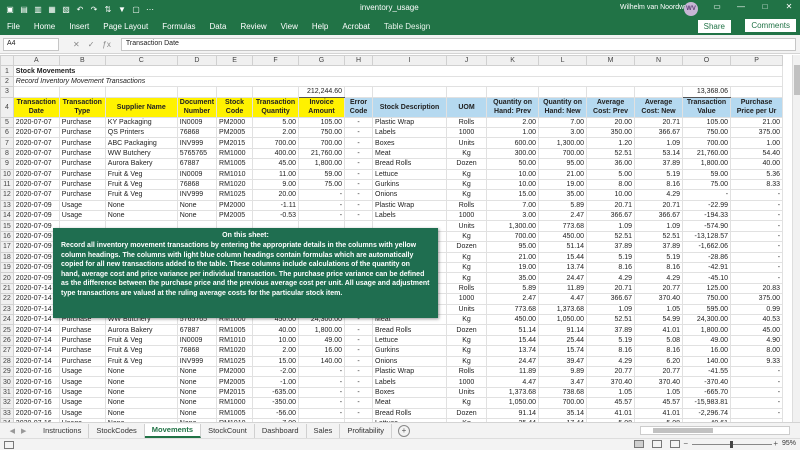 The image size is (800, 450). Describe the element at coordinates (322, 184) in the screenshot. I see `table-cell: 75.00` at that location.